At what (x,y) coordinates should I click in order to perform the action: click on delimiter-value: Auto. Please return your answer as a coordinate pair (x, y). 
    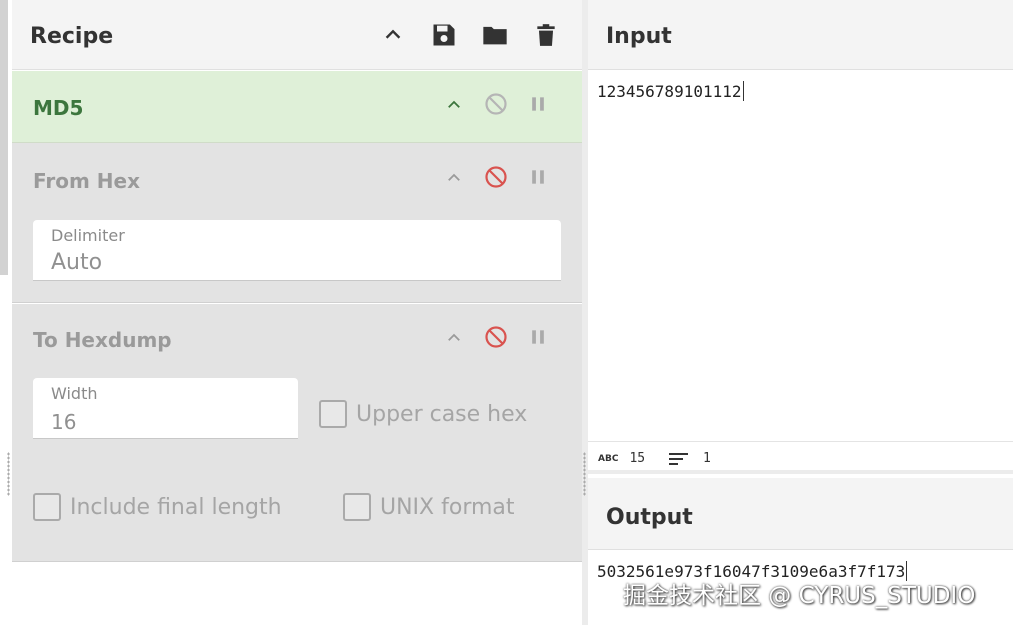
    Looking at the image, I should click on (262, 262).